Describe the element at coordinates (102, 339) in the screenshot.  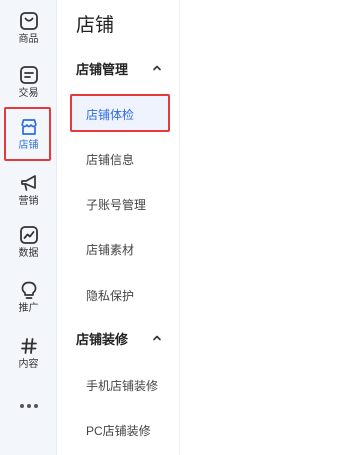
I see `group-label: 店铺装修` at that location.